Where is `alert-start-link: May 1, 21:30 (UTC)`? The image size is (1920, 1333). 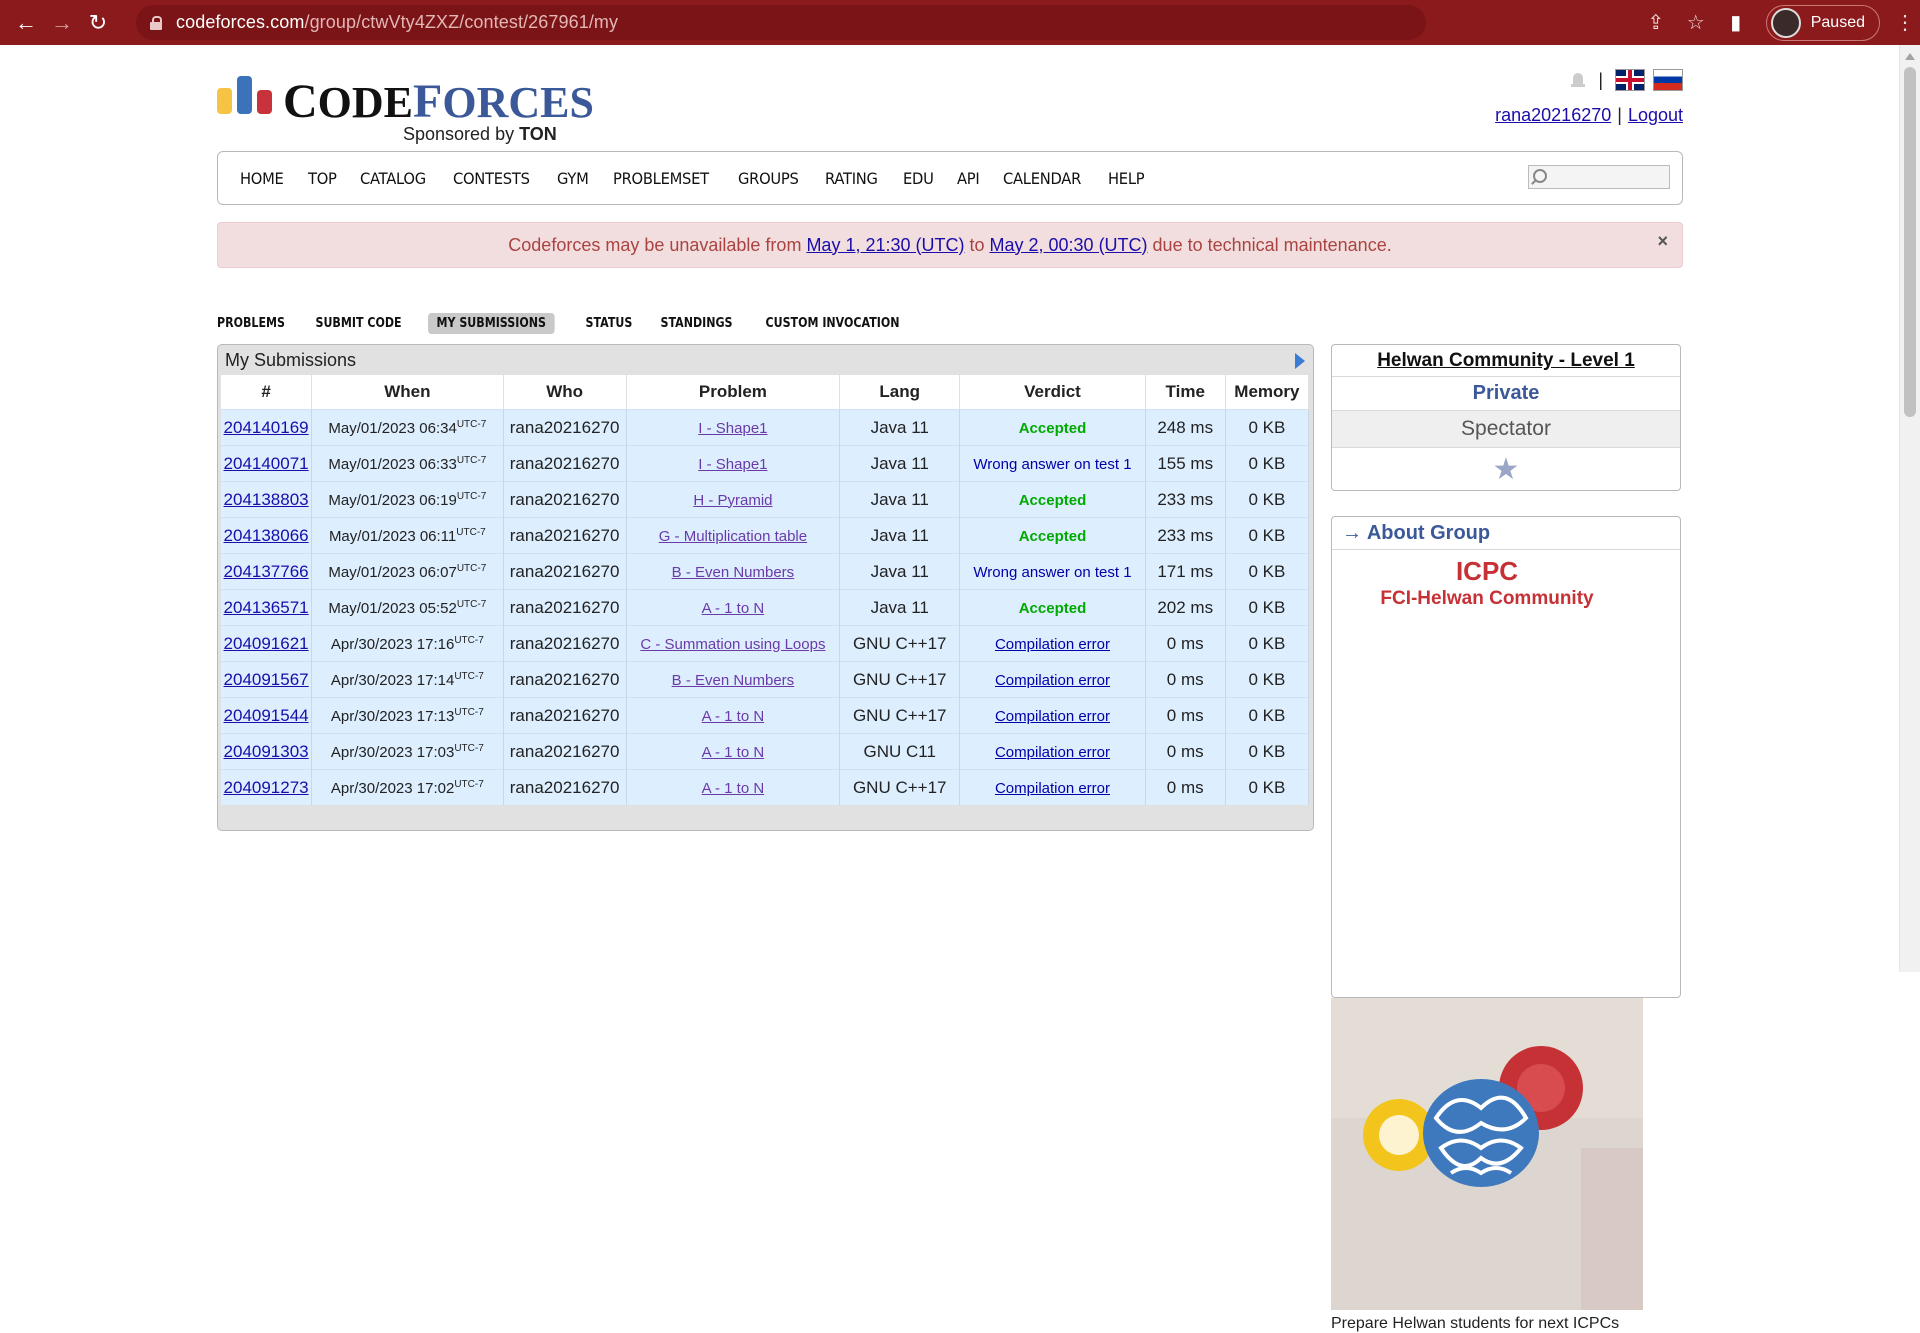
alert-start-link: May 1, 21:30 (UTC) is located at coordinates (885, 245).